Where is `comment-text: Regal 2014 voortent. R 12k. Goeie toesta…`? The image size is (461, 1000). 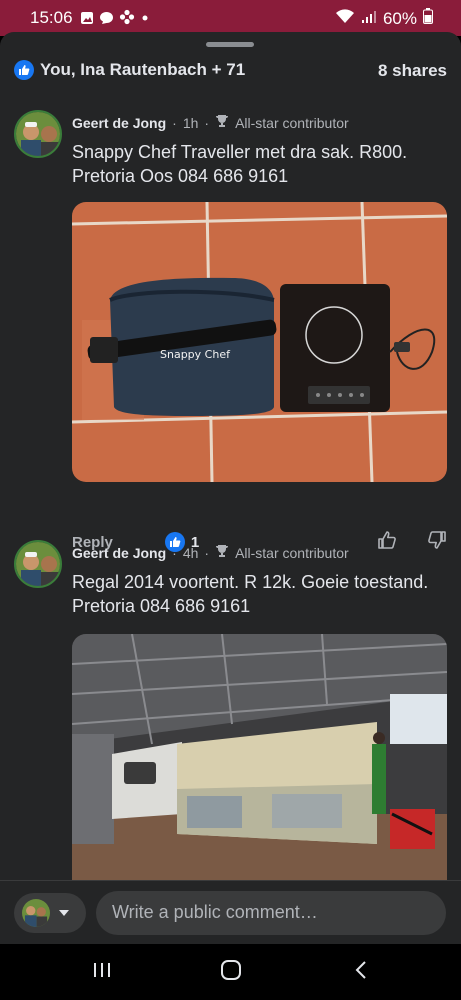
comment-text: Regal 2014 voortent. R 12k. Goeie toesta… is located at coordinates (250, 594).